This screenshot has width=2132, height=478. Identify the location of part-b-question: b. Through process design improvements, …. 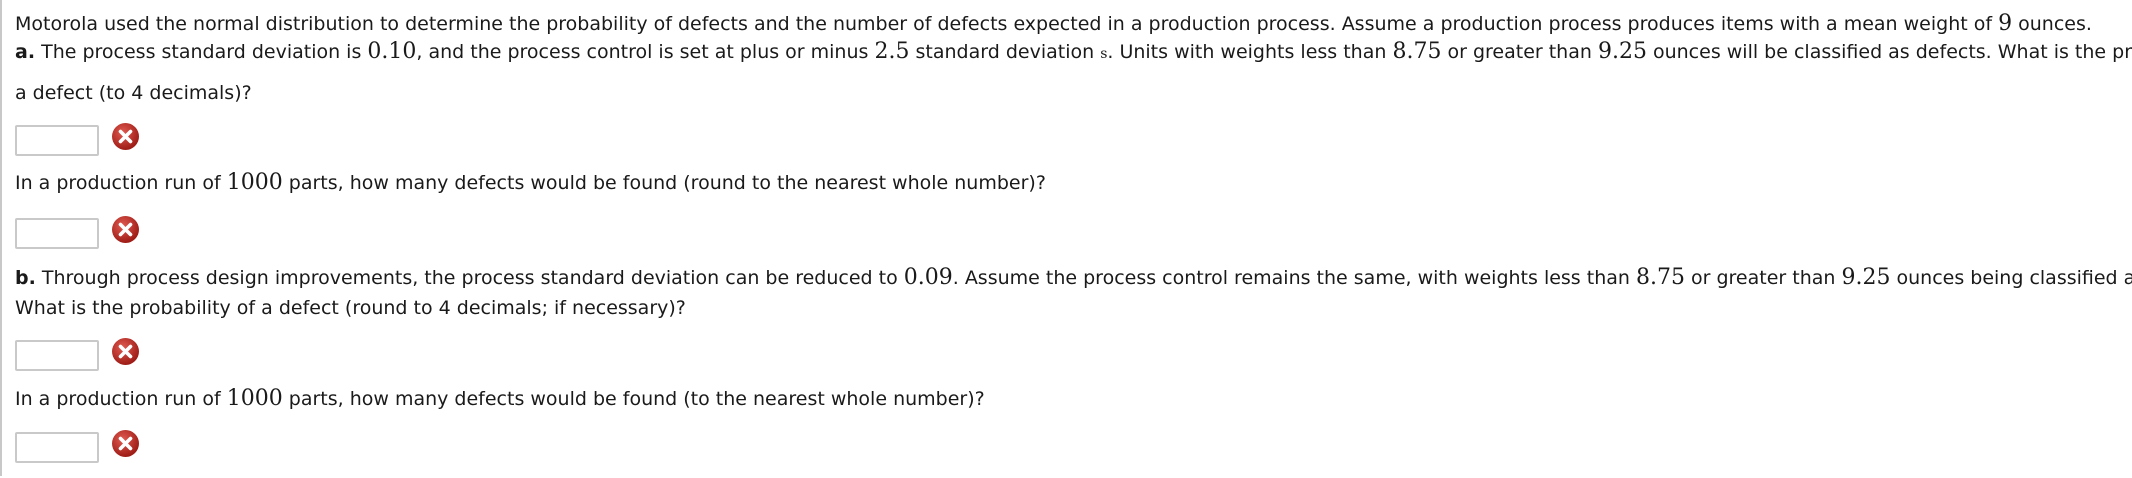
(1073, 278).